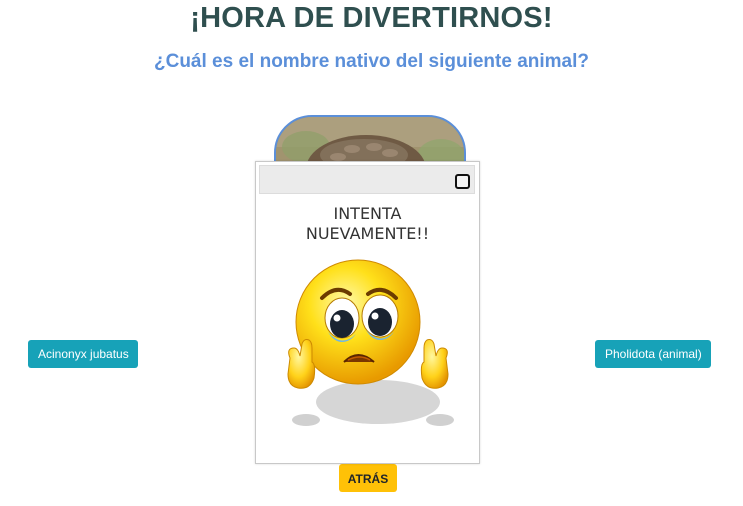 The width and height of the screenshot is (743, 506). What do you see at coordinates (367, 233) in the screenshot?
I see `feedback-line-2: NUEVAMENTE!!` at bounding box center [367, 233].